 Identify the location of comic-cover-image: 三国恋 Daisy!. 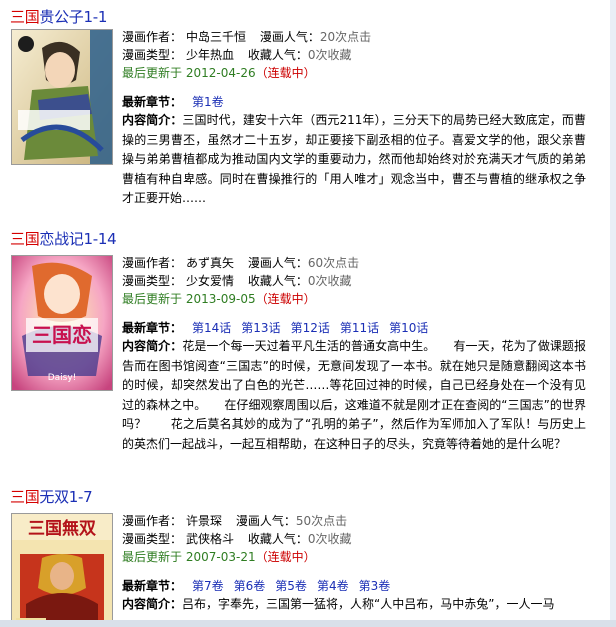
(62, 323).